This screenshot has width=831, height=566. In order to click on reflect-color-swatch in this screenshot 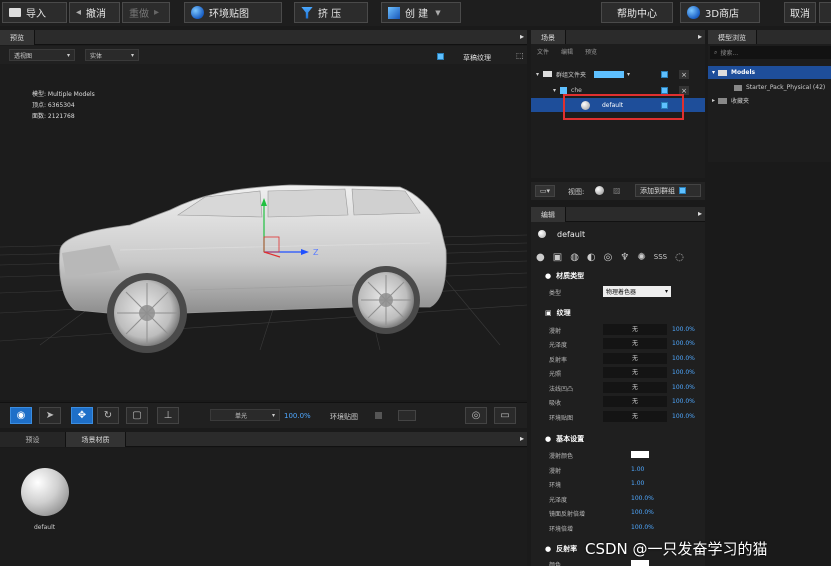, I will do `click(640, 563)`.